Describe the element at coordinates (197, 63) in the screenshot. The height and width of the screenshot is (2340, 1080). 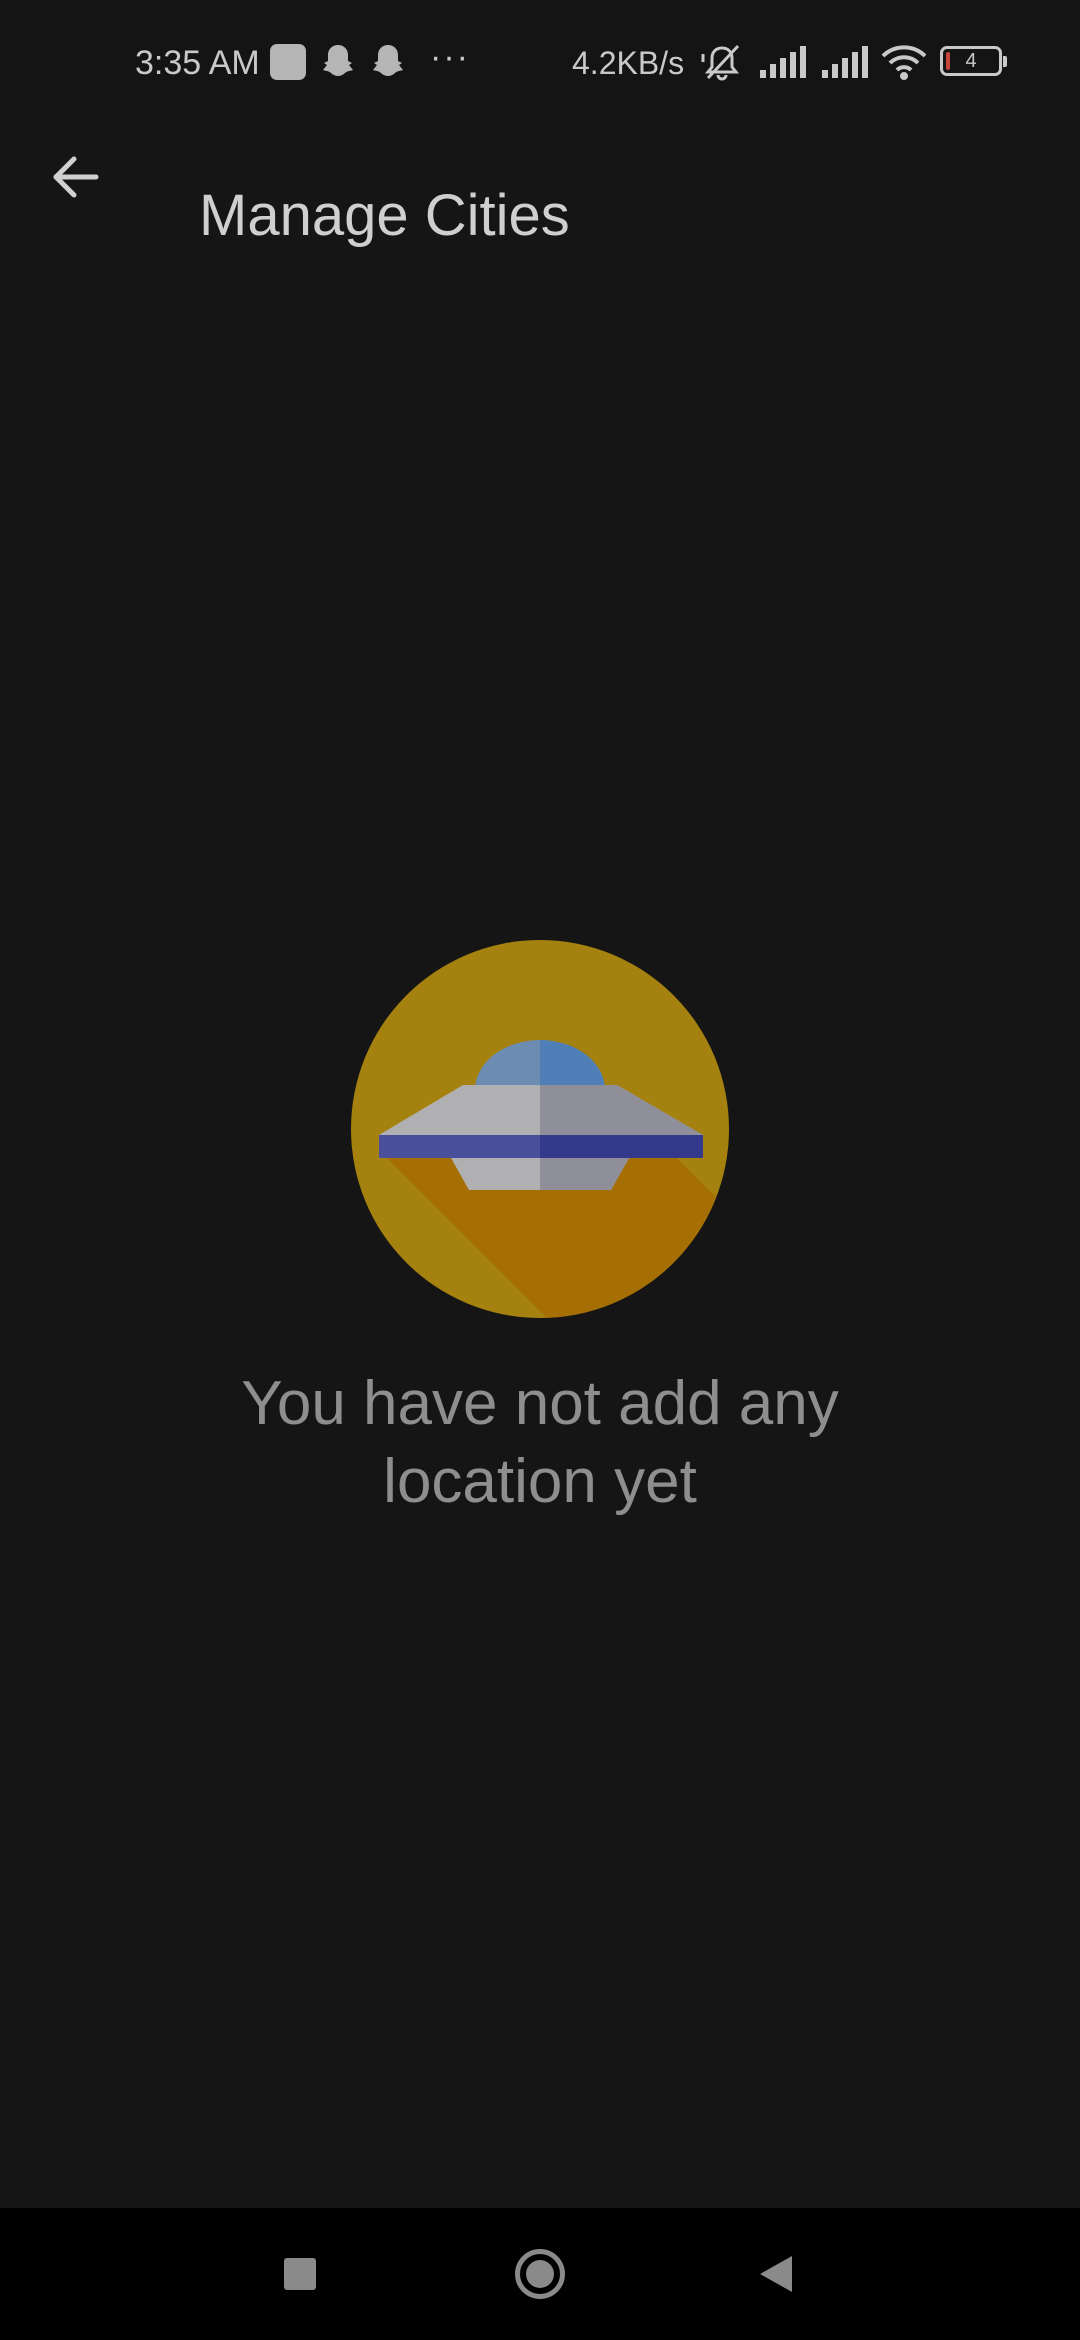
I see `status-time: 3:35 AM` at that location.